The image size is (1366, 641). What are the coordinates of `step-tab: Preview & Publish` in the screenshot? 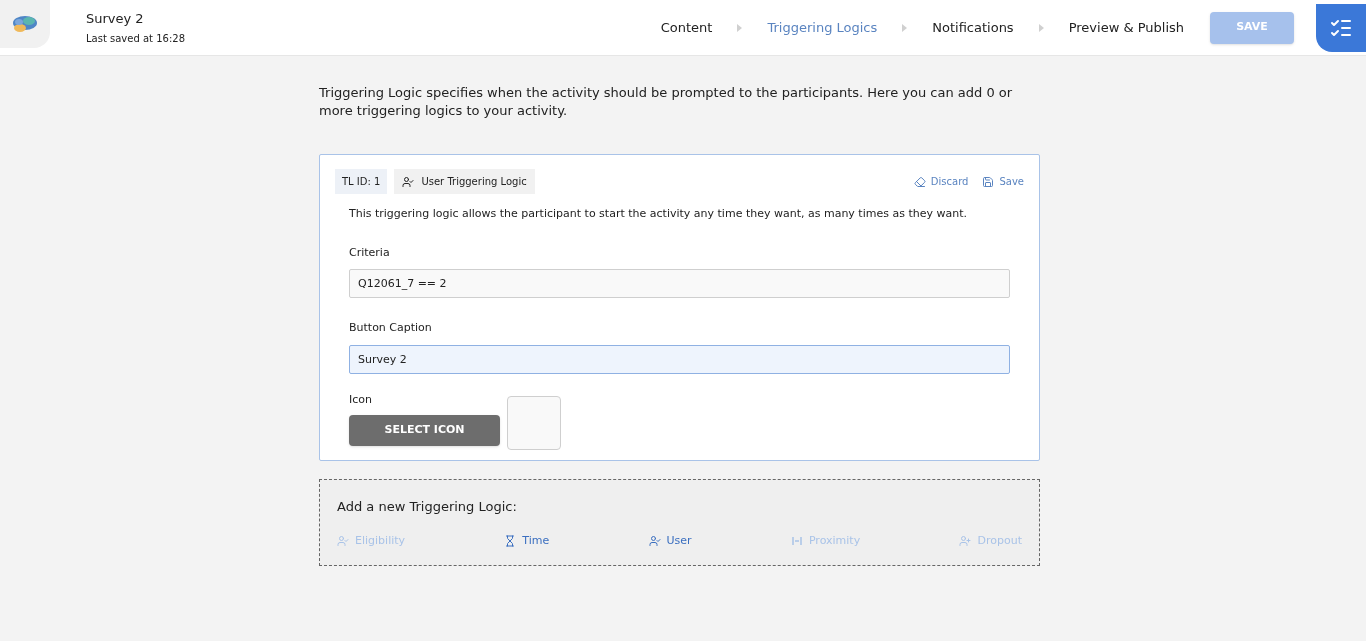 It's located at (1126, 27).